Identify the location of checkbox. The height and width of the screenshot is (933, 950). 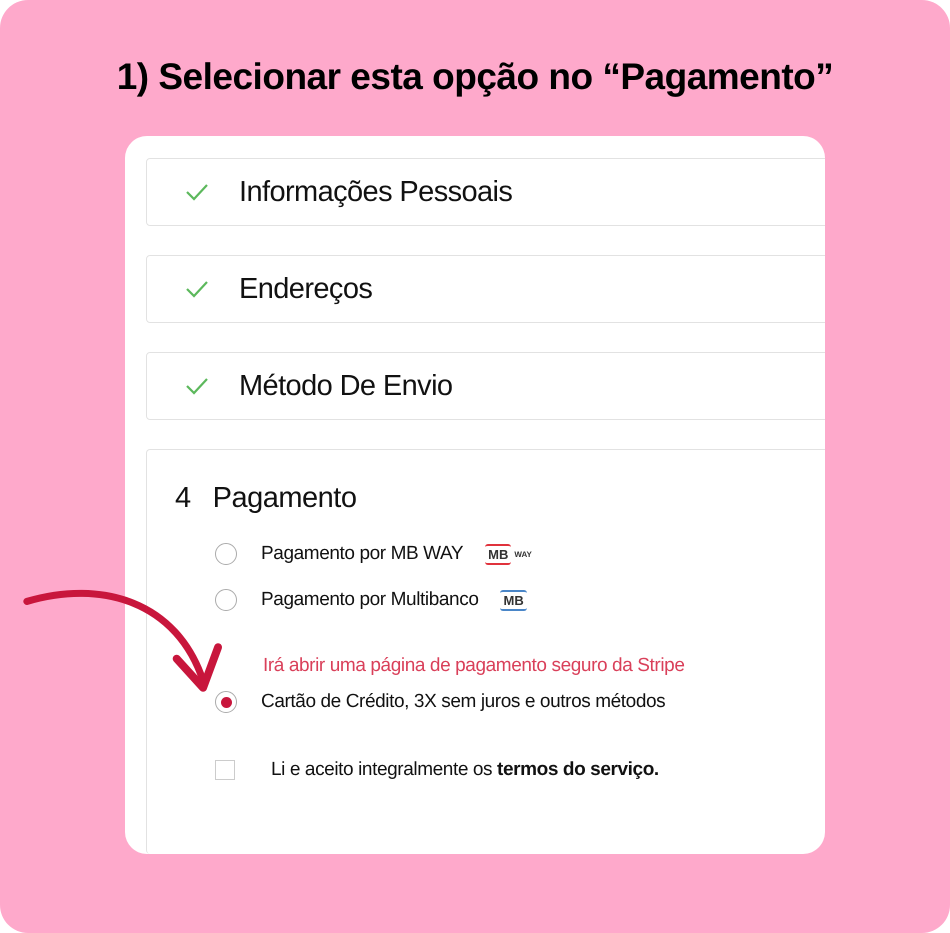
(225, 770).